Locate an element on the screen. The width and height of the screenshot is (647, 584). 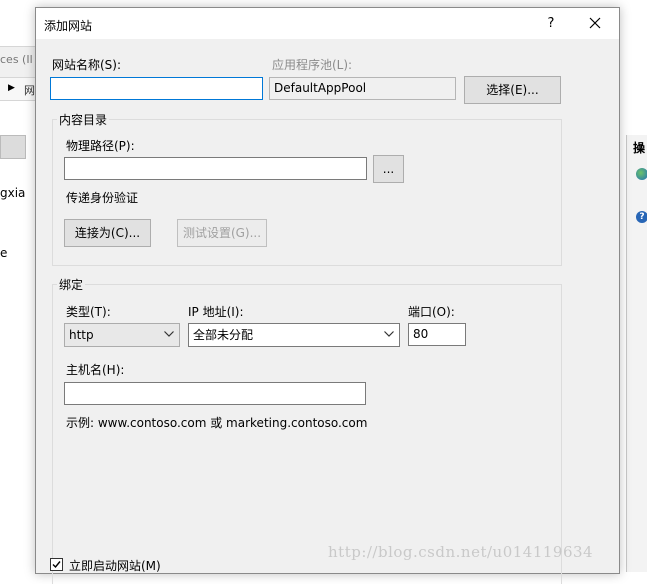
site-name-label: 网站名称(S): is located at coordinates (87, 65).